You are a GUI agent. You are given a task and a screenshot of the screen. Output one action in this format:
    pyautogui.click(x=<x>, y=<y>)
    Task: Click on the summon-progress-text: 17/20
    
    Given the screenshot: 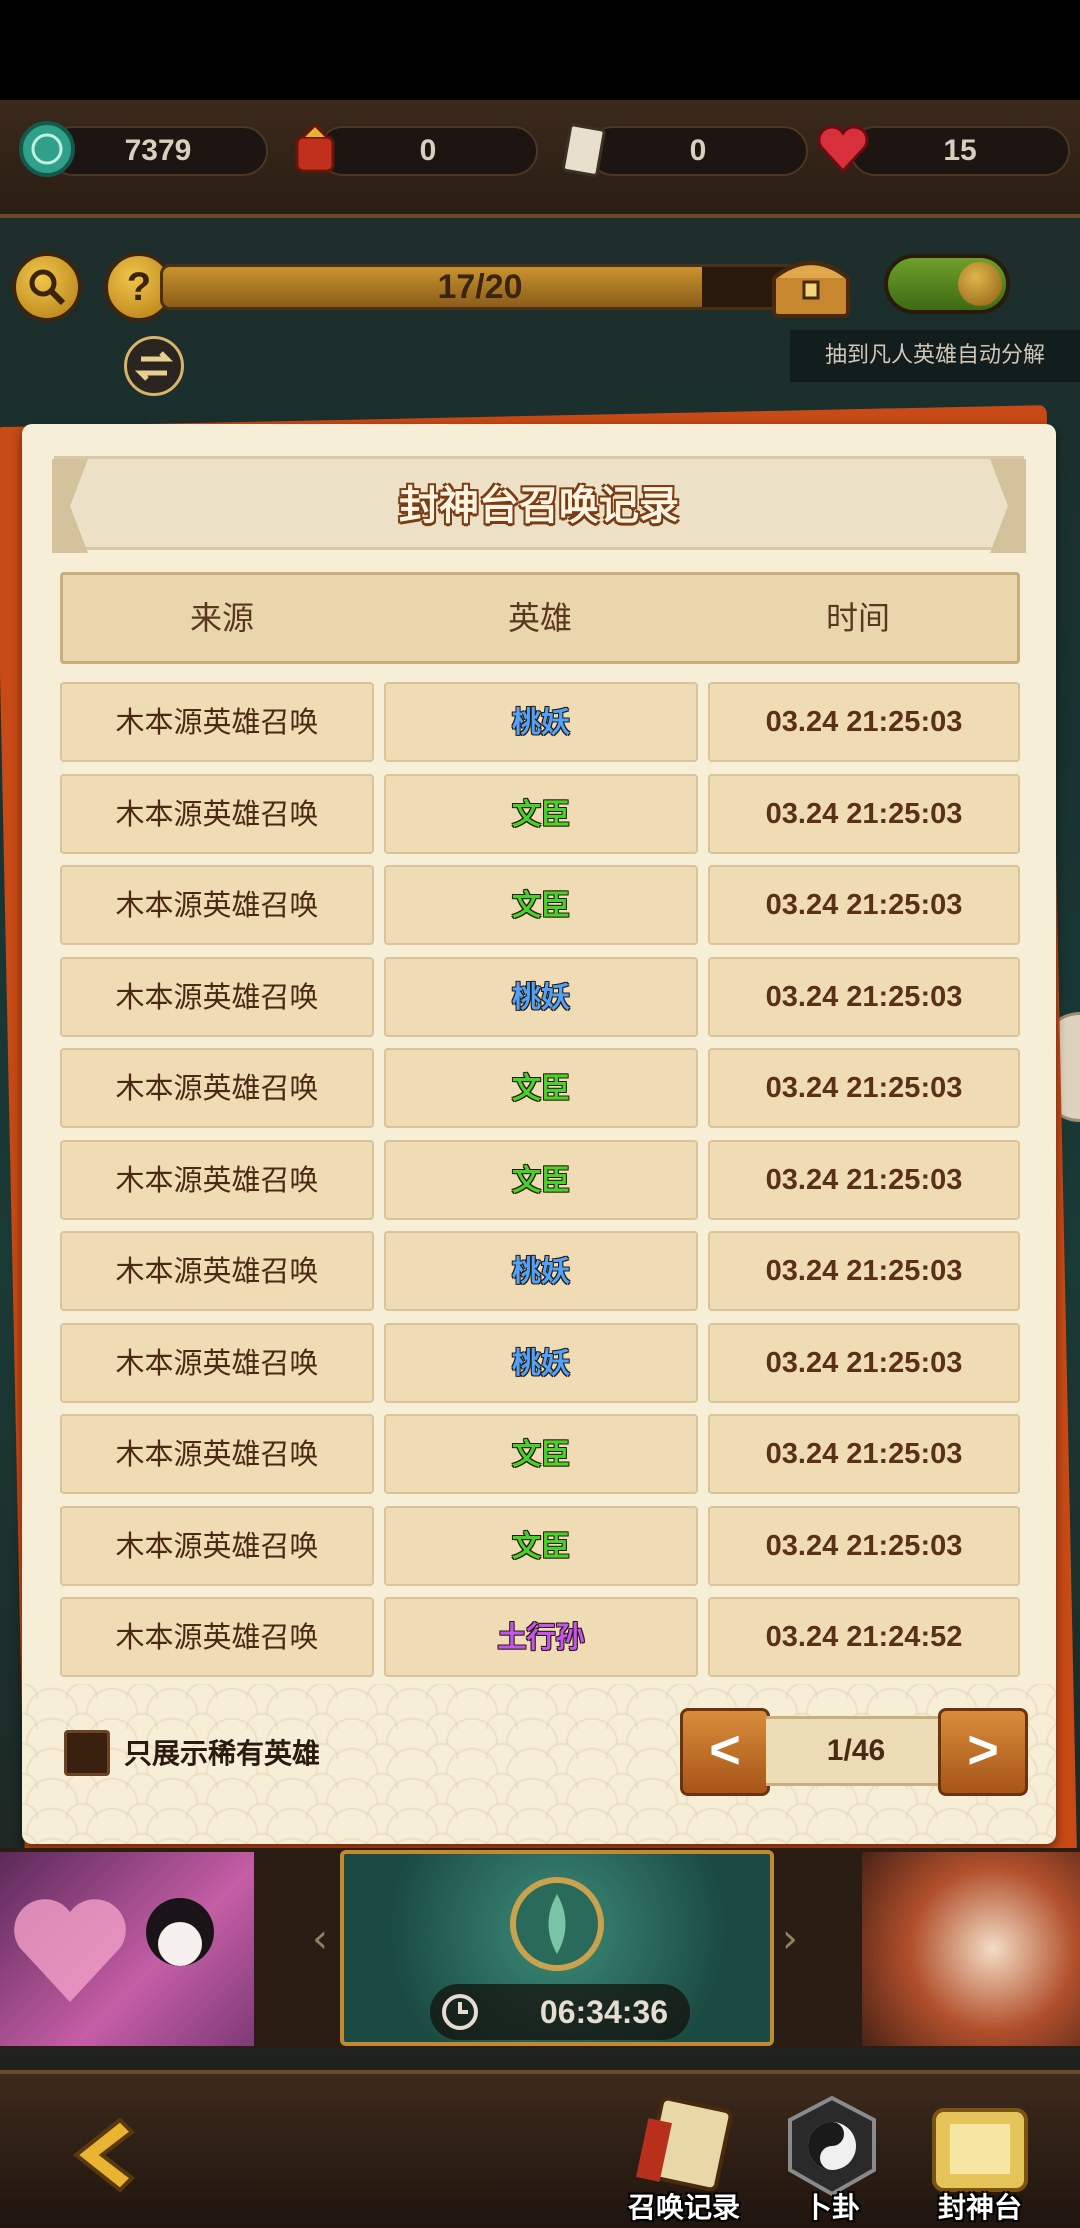 What is the action you would take?
    pyautogui.click(x=480, y=287)
    